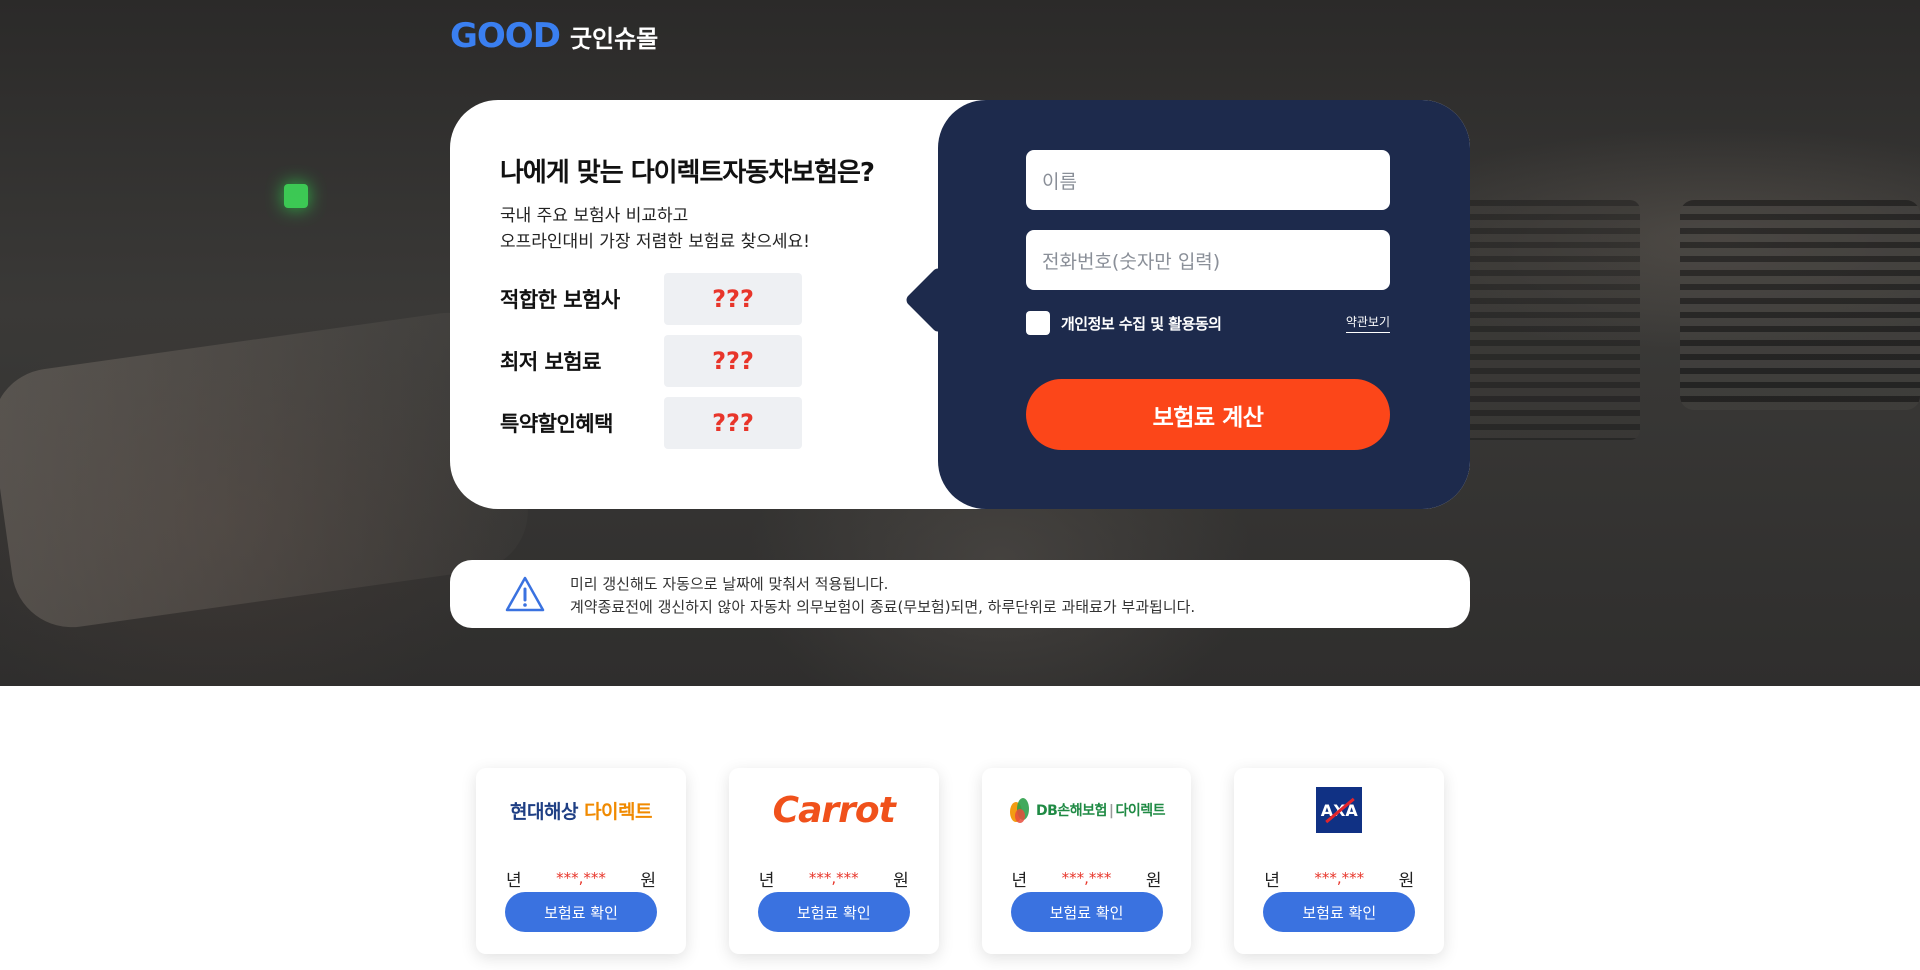  I want to click on db-logo: DB손해보험 | 다이렉트, so click(1086, 810).